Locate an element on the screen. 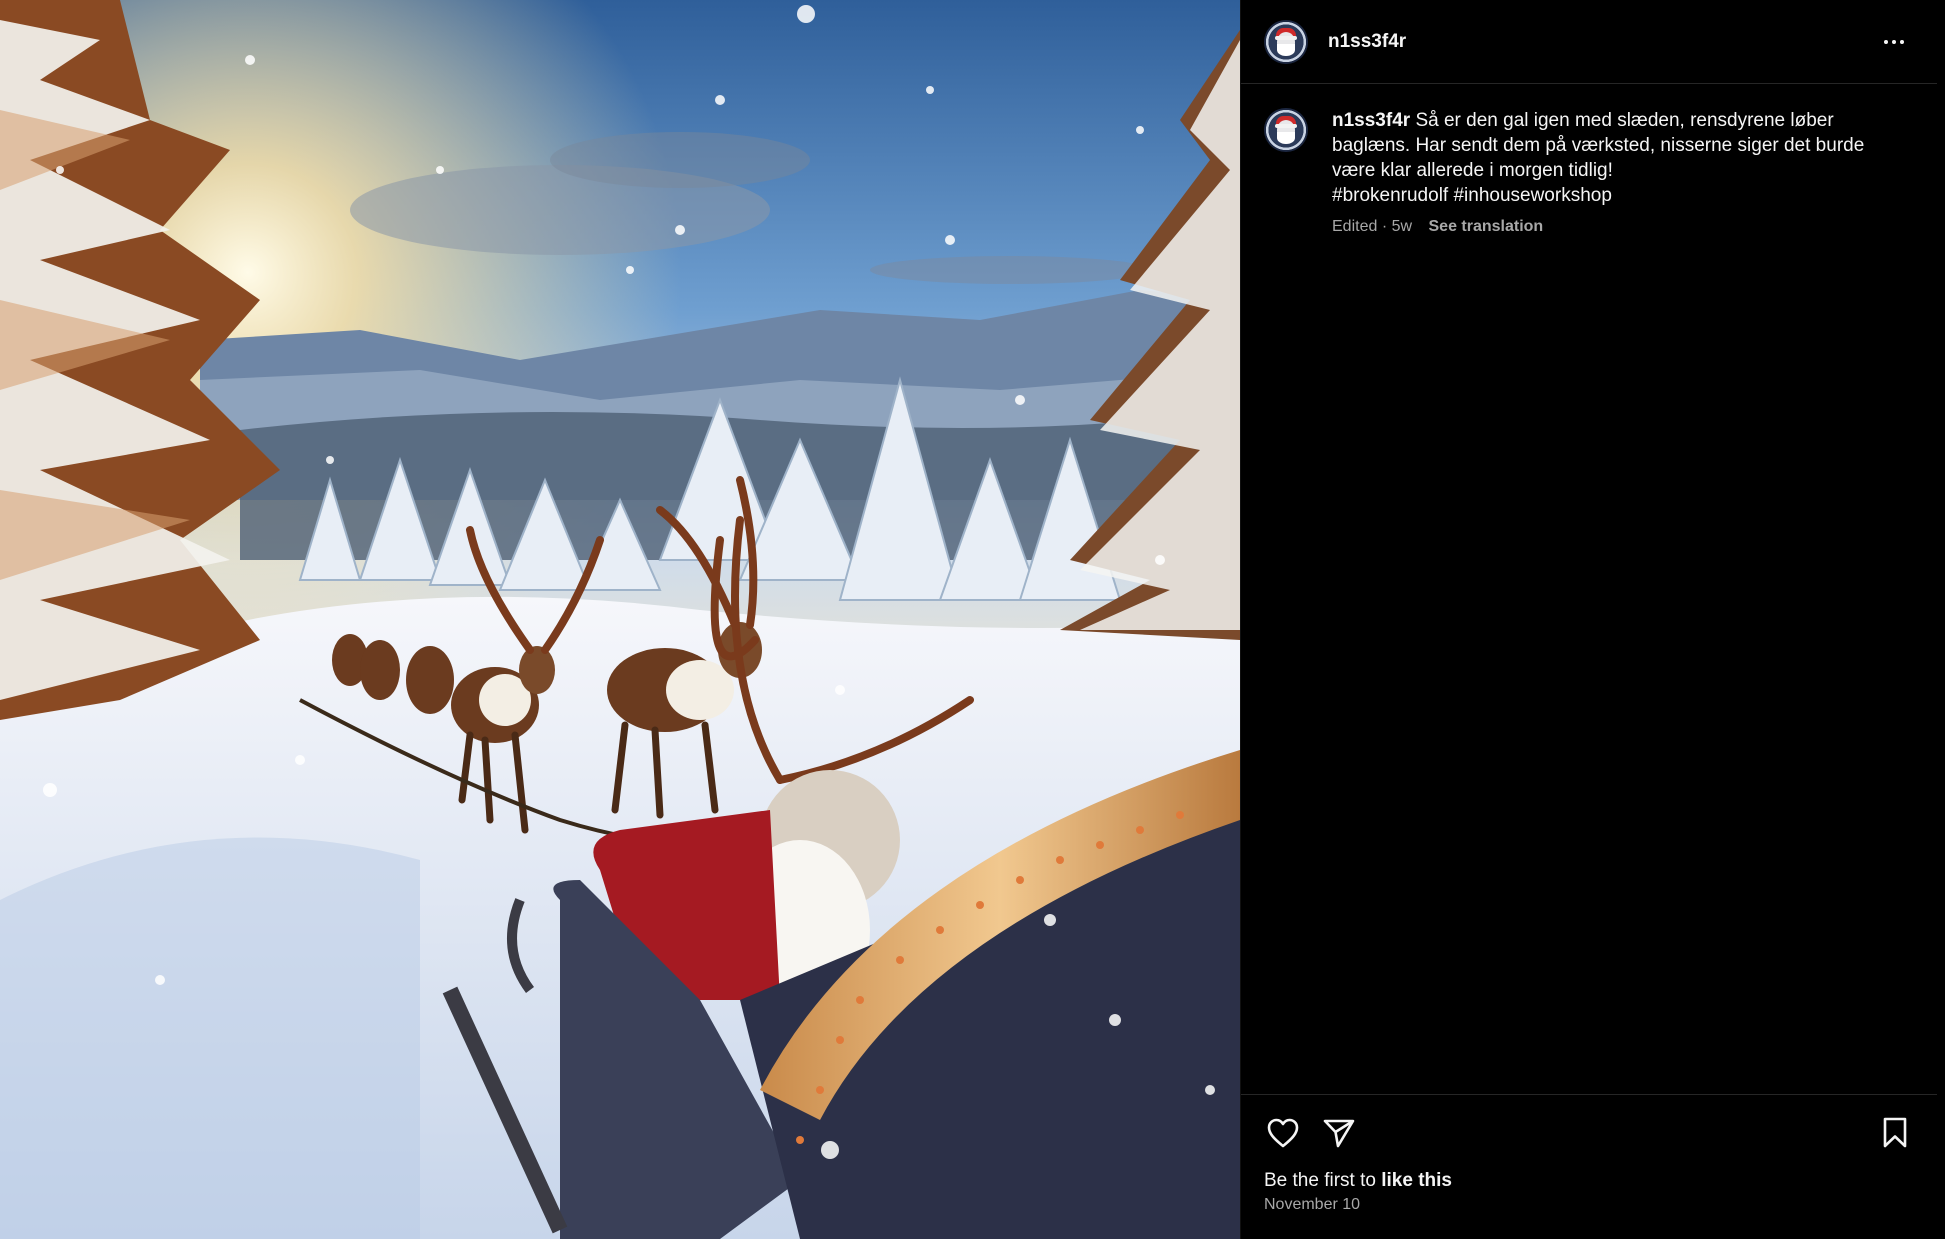  heart-icon is located at coordinates (1283, 1132).